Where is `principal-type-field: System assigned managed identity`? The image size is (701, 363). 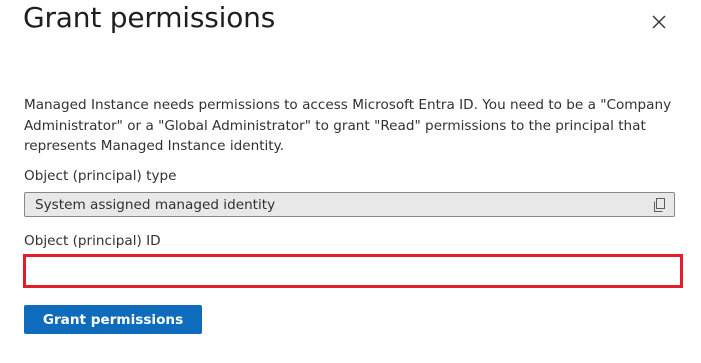 principal-type-field: System assigned managed identity is located at coordinates (349, 204).